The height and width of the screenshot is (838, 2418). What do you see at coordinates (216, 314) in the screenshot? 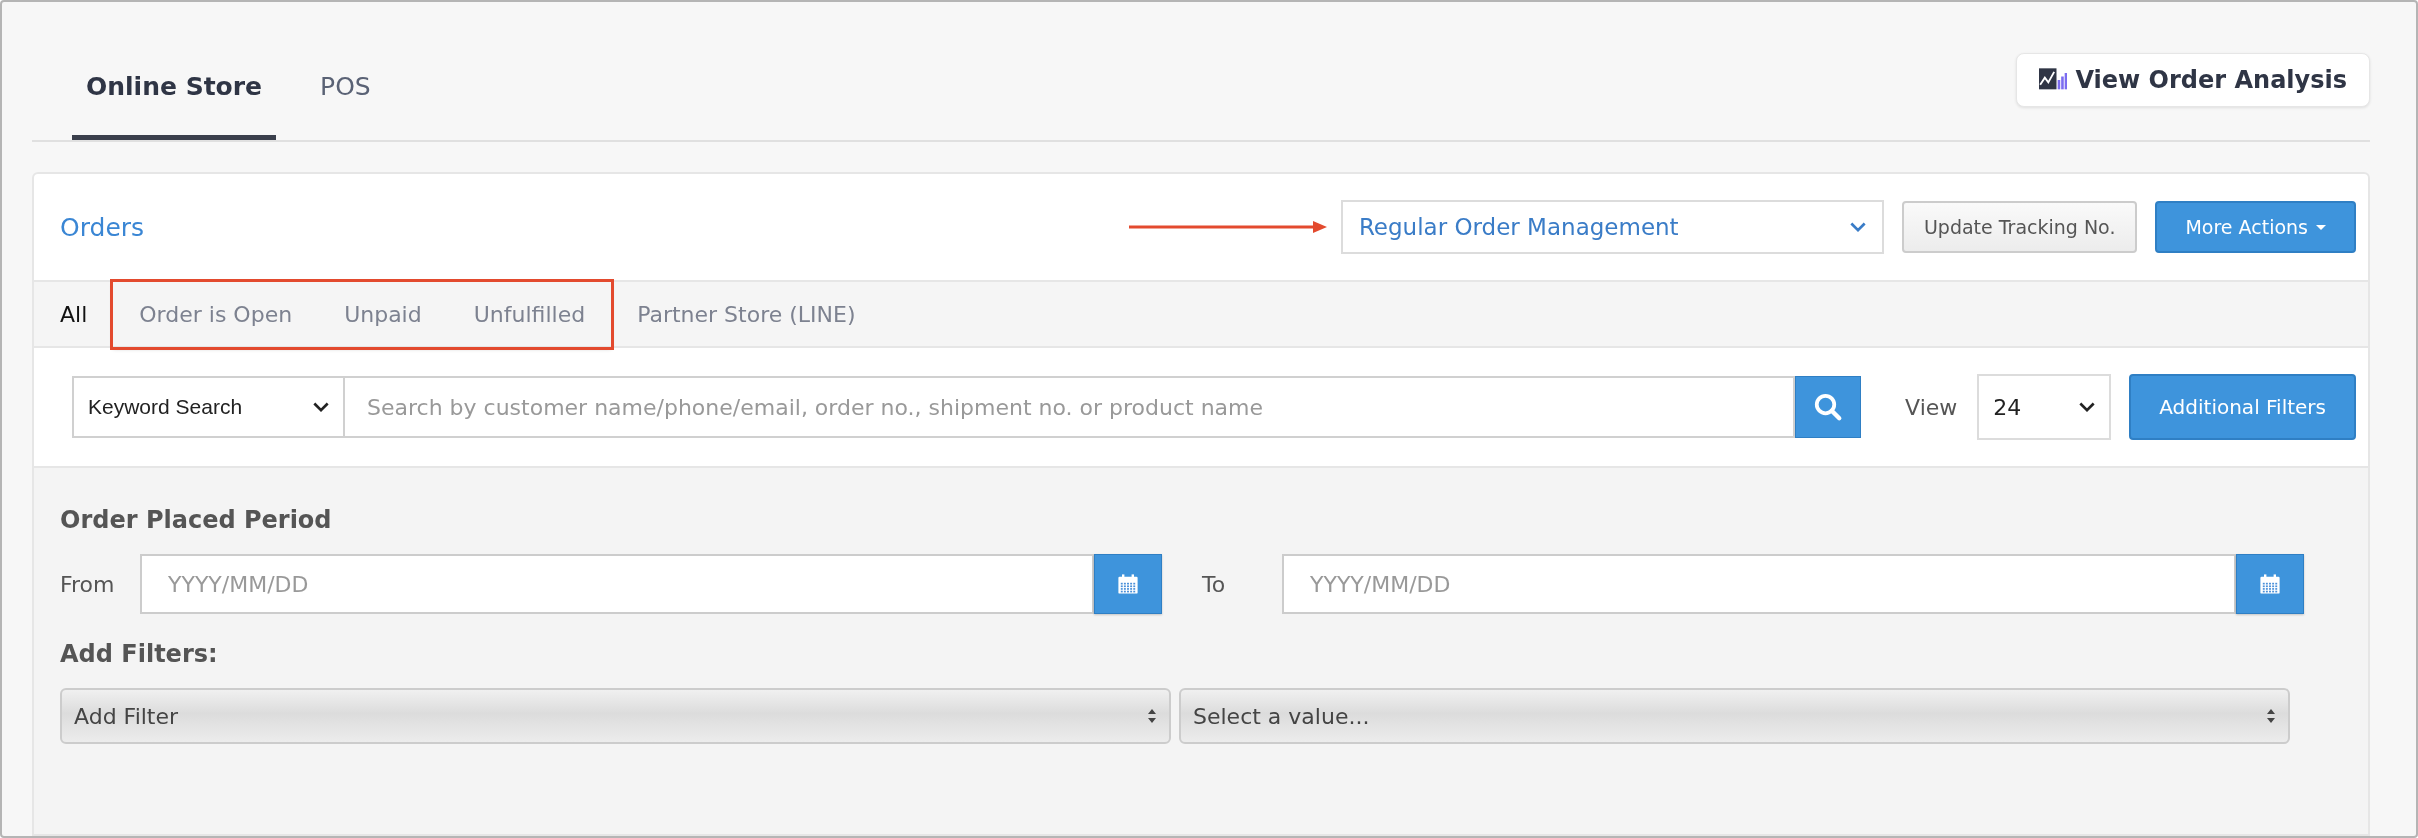
I see `status-tab: Order is Open` at bounding box center [216, 314].